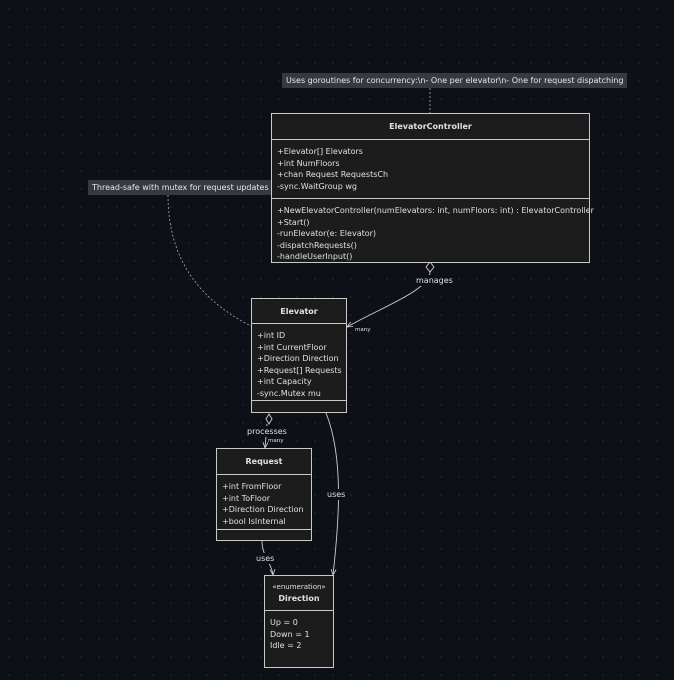 This screenshot has height=680, width=674. Describe the element at coordinates (290, 634) in the screenshot. I see `enum-value: Down = 1` at that location.